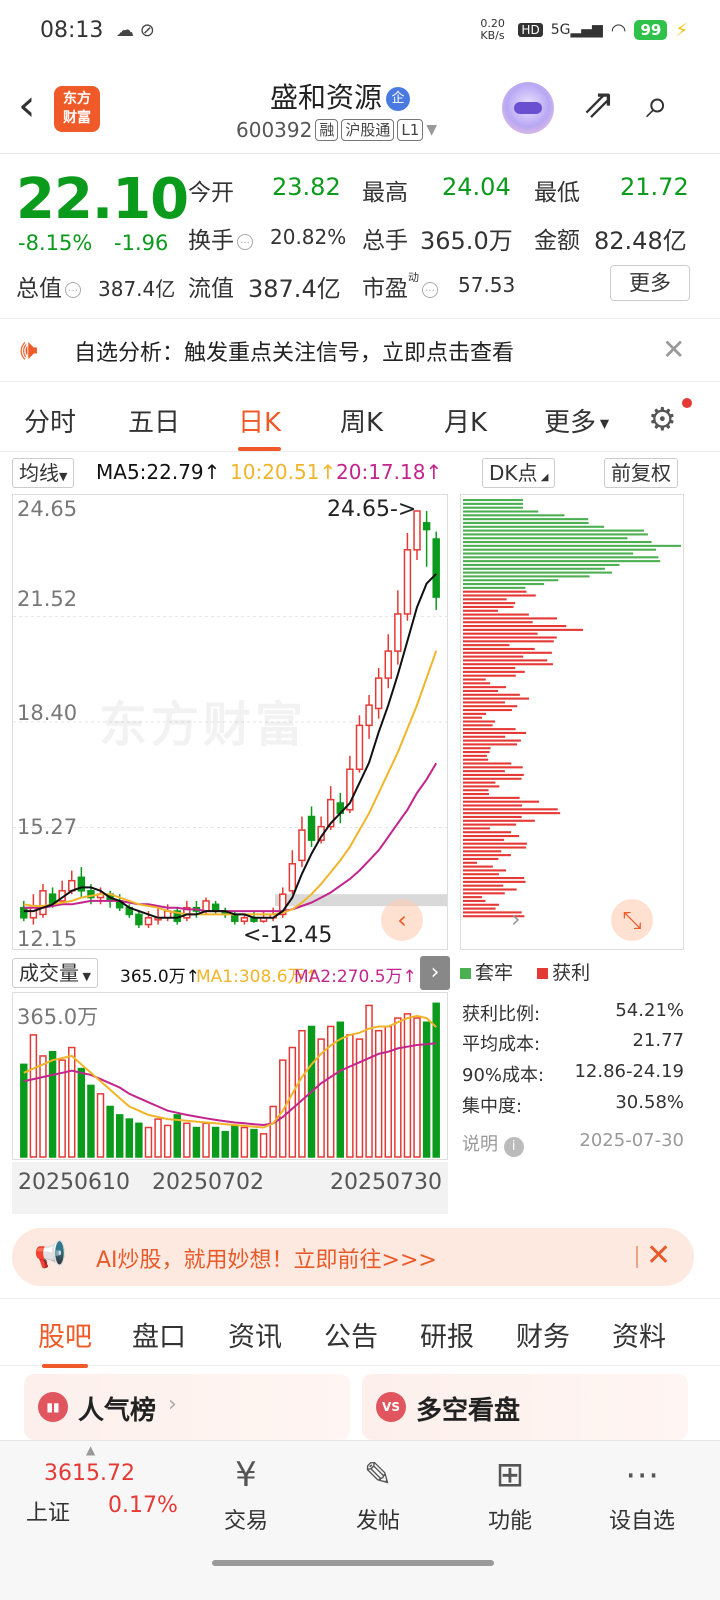 The image size is (720, 1600). I want to click on collapse-arrow-icon: ›, so click(435, 973).